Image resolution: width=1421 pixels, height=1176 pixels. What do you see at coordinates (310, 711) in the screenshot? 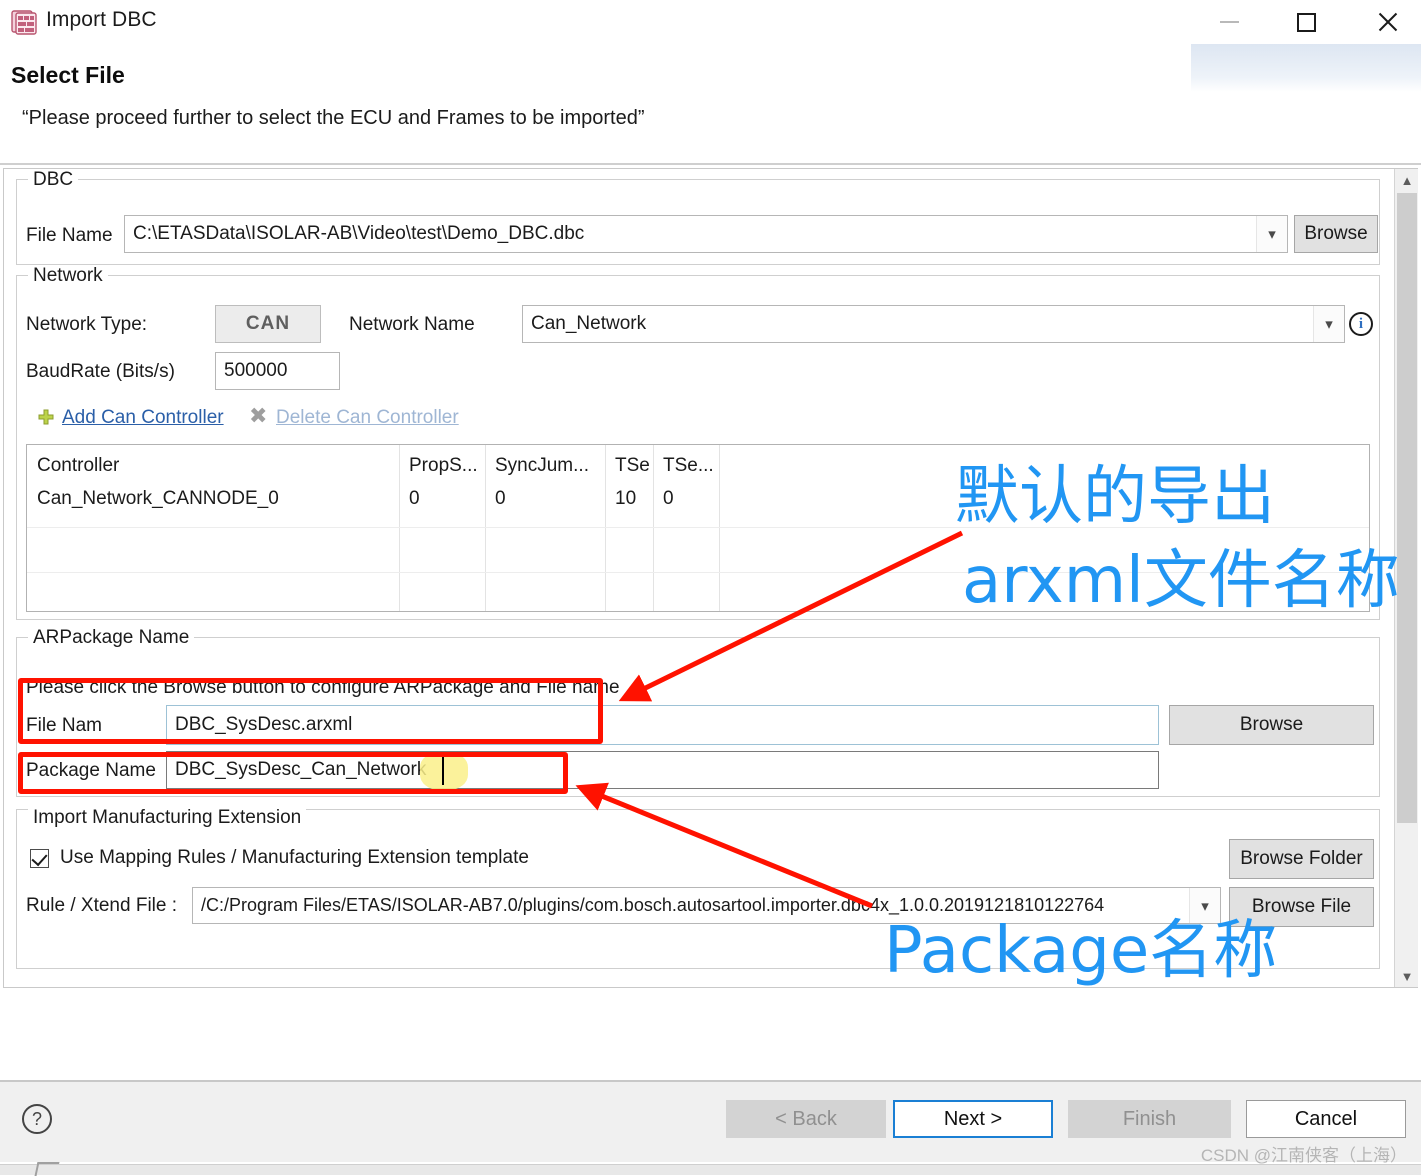
I see `annotation-box-file-name` at bounding box center [310, 711].